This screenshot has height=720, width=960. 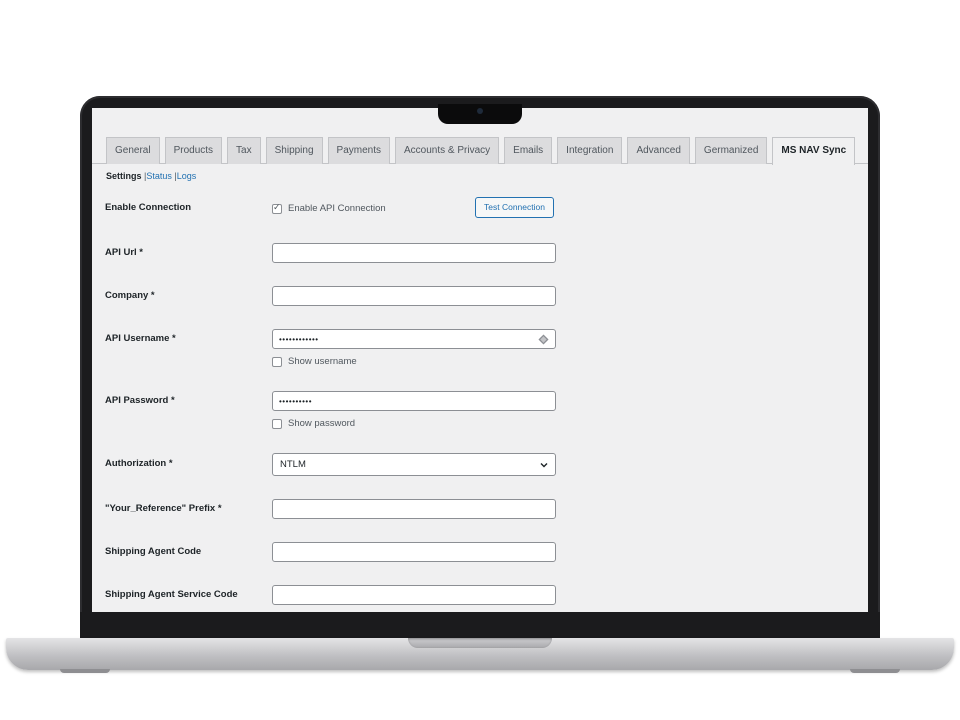 I want to click on shipping-agent-service-code-input, so click(x=414, y=595).